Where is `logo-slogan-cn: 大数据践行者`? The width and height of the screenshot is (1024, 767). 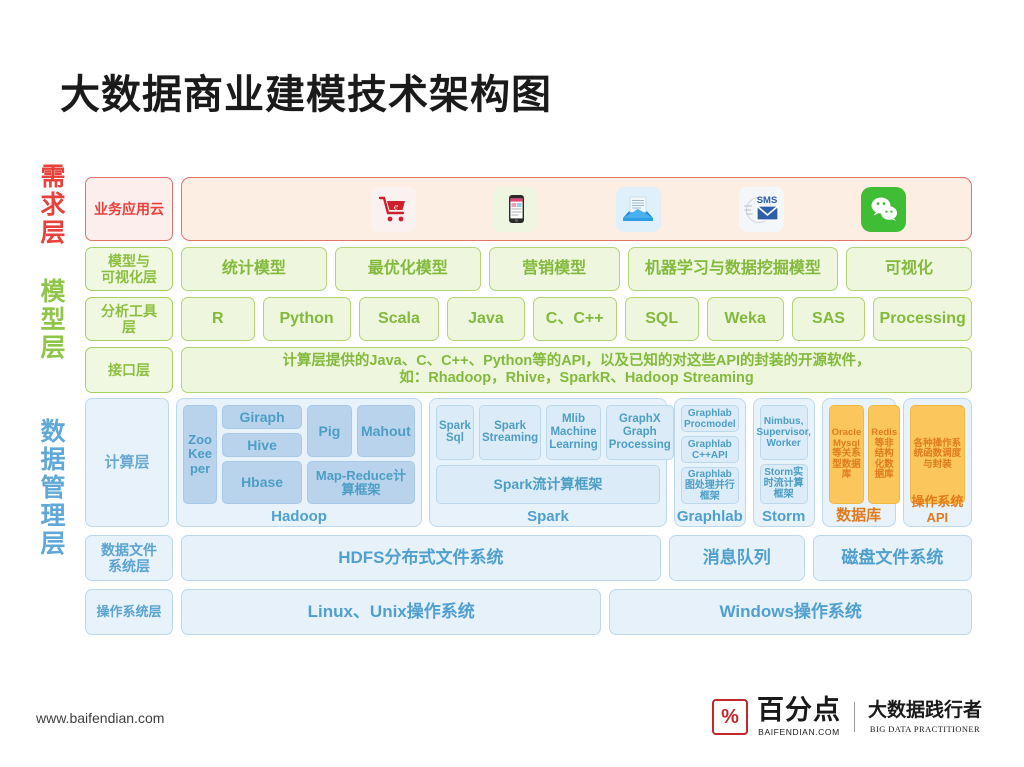
logo-slogan-cn: 大数据践行者 is located at coordinates (924, 710).